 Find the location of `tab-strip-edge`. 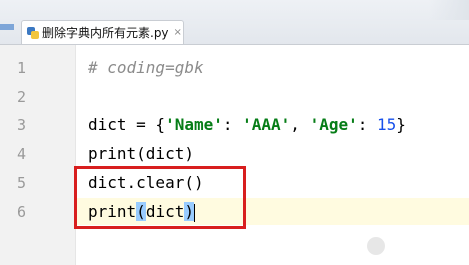

tab-strip-edge is located at coordinates (7, 27).